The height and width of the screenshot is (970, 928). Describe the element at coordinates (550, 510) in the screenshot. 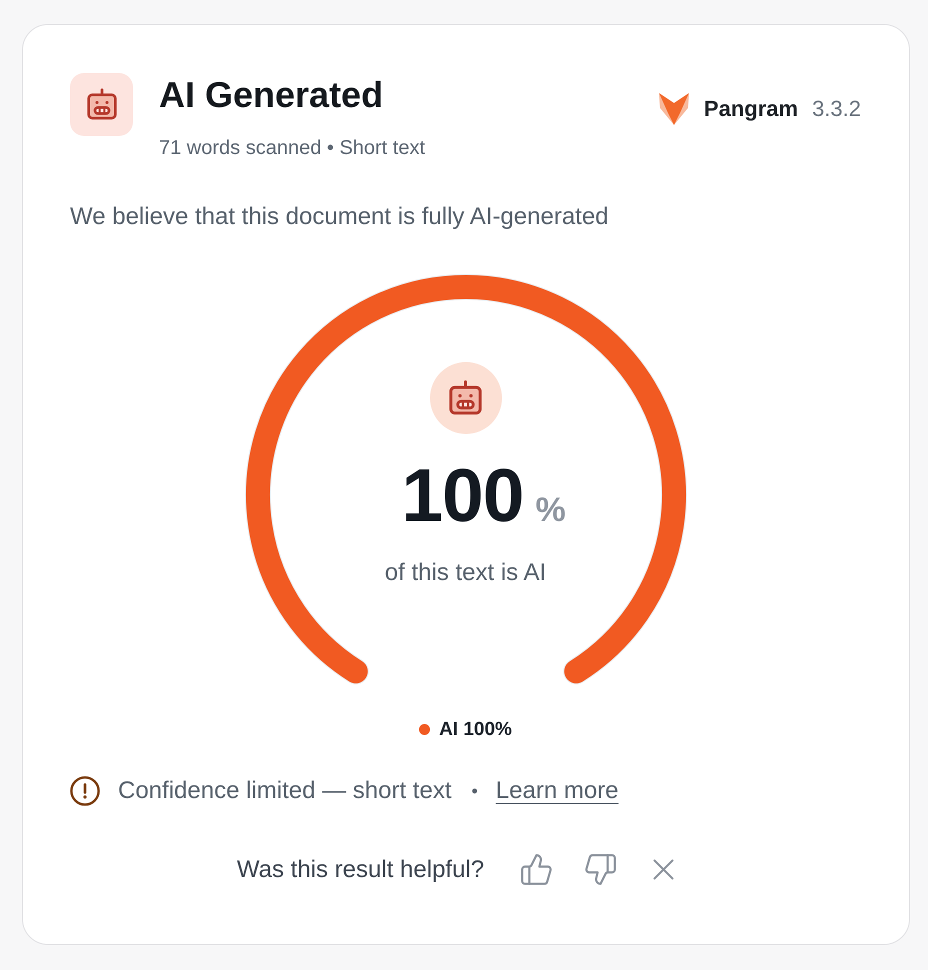

I see `percent-sign: %` at that location.